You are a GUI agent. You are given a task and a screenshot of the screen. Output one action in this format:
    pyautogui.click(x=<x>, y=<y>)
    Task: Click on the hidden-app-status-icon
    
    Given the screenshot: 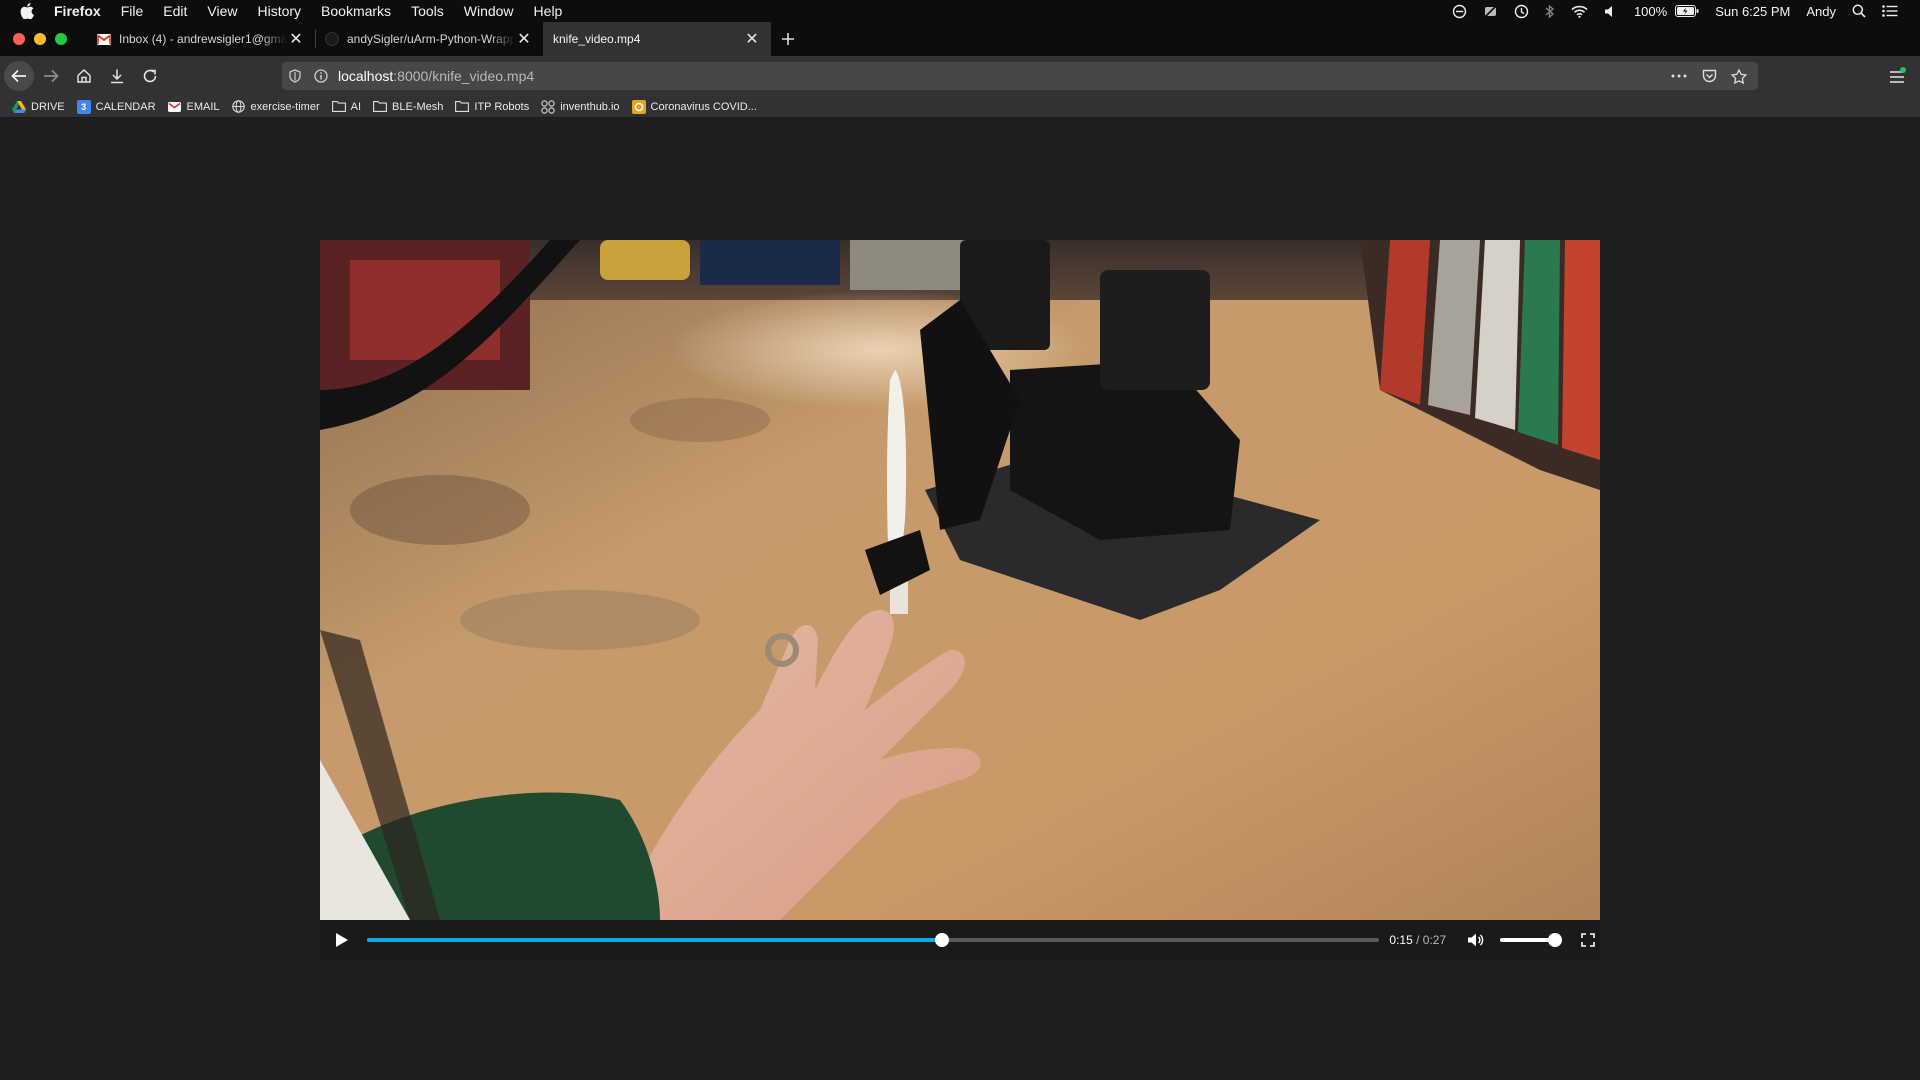 What is the action you would take?
    pyautogui.click(x=1490, y=11)
    